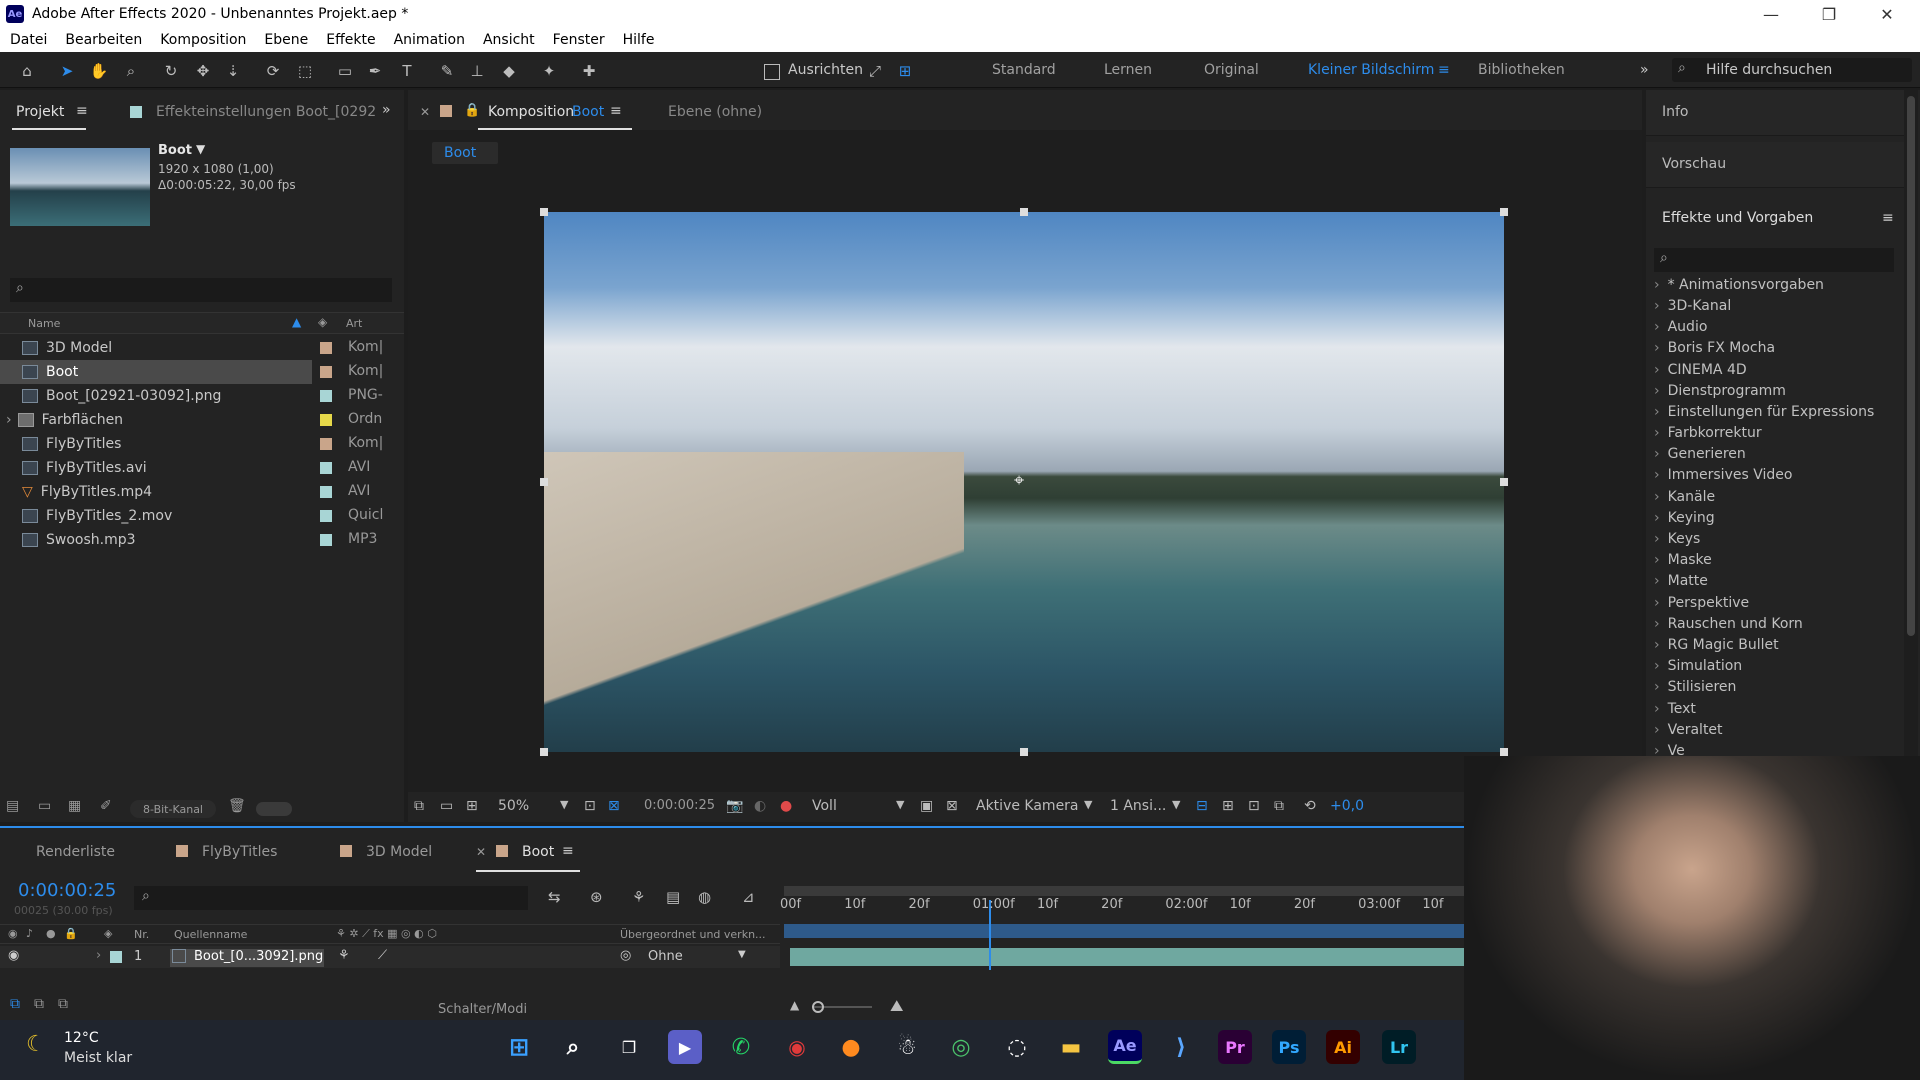 The image size is (1920, 1080). I want to click on sort-ascending-icon: ▲, so click(296, 322).